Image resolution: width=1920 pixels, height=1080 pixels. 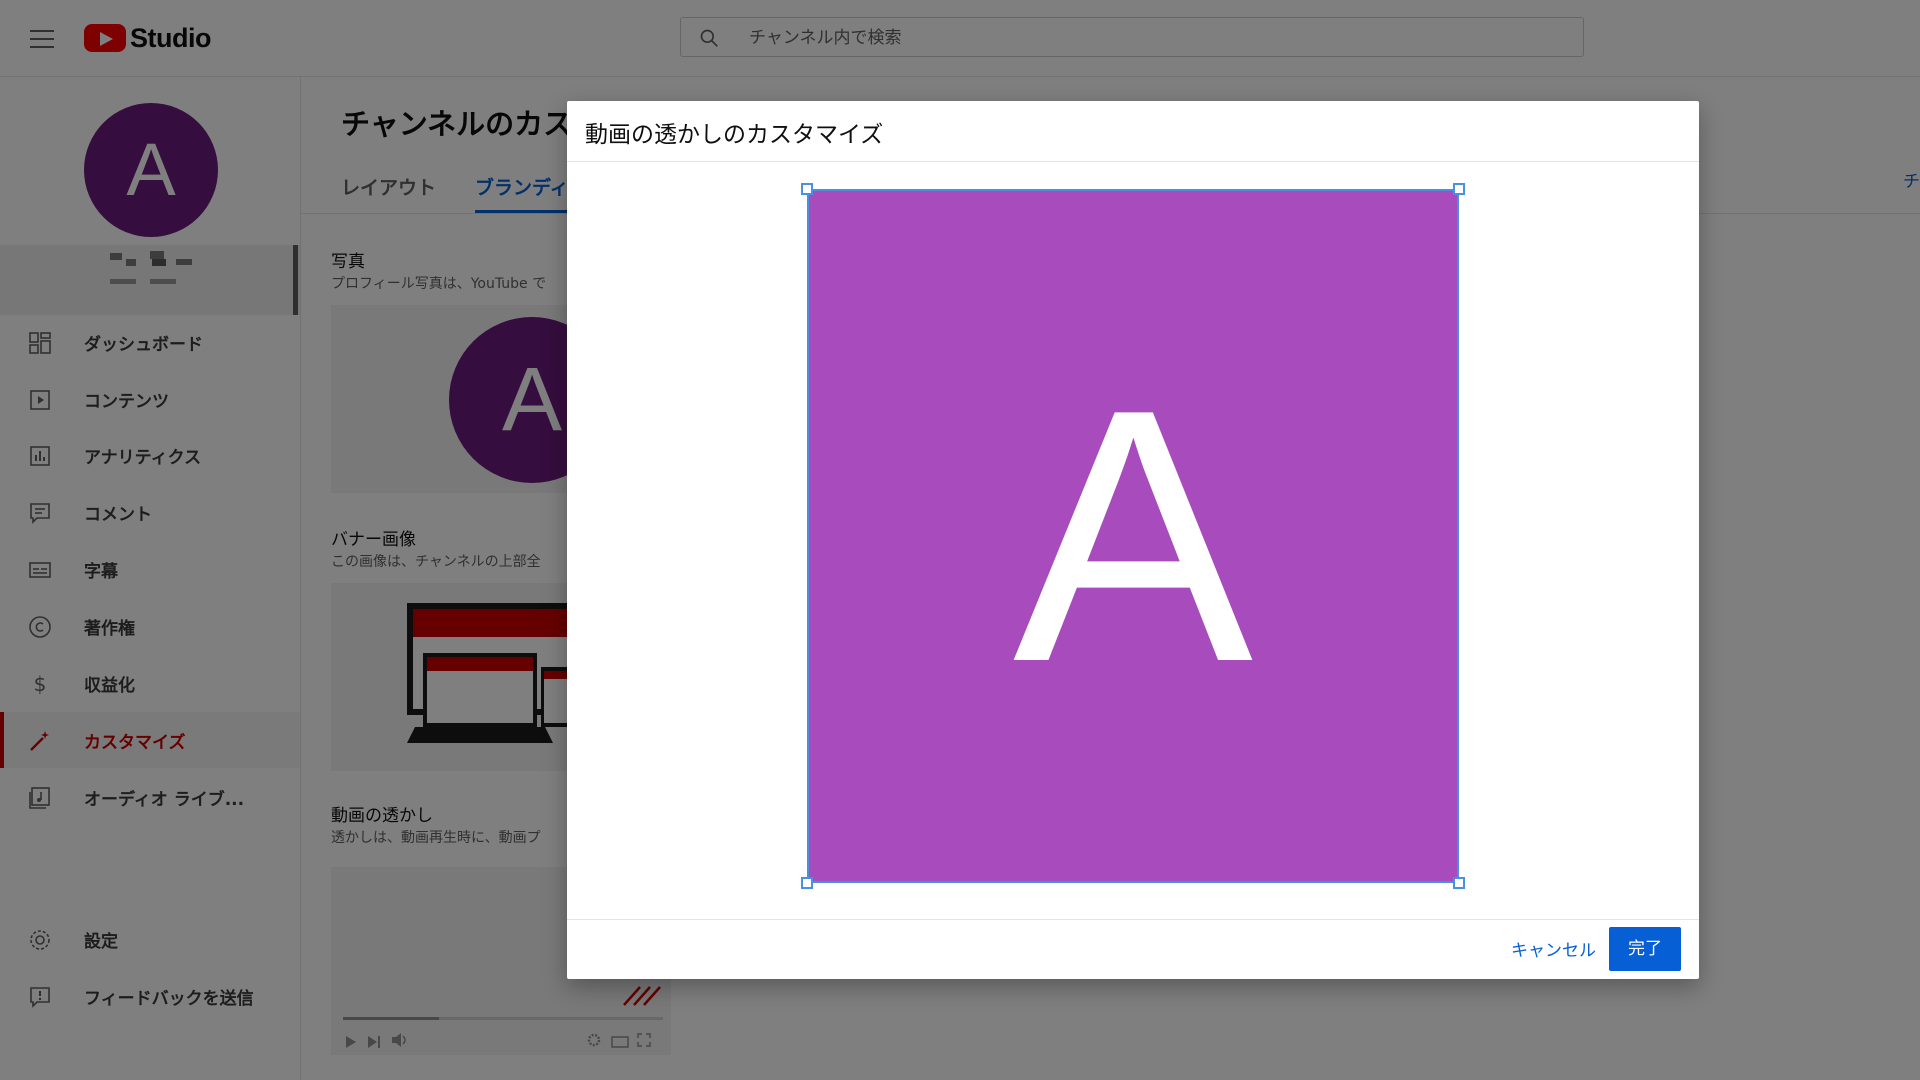 What do you see at coordinates (807, 883) in the screenshot?
I see `crop-handle-bottom-left` at bounding box center [807, 883].